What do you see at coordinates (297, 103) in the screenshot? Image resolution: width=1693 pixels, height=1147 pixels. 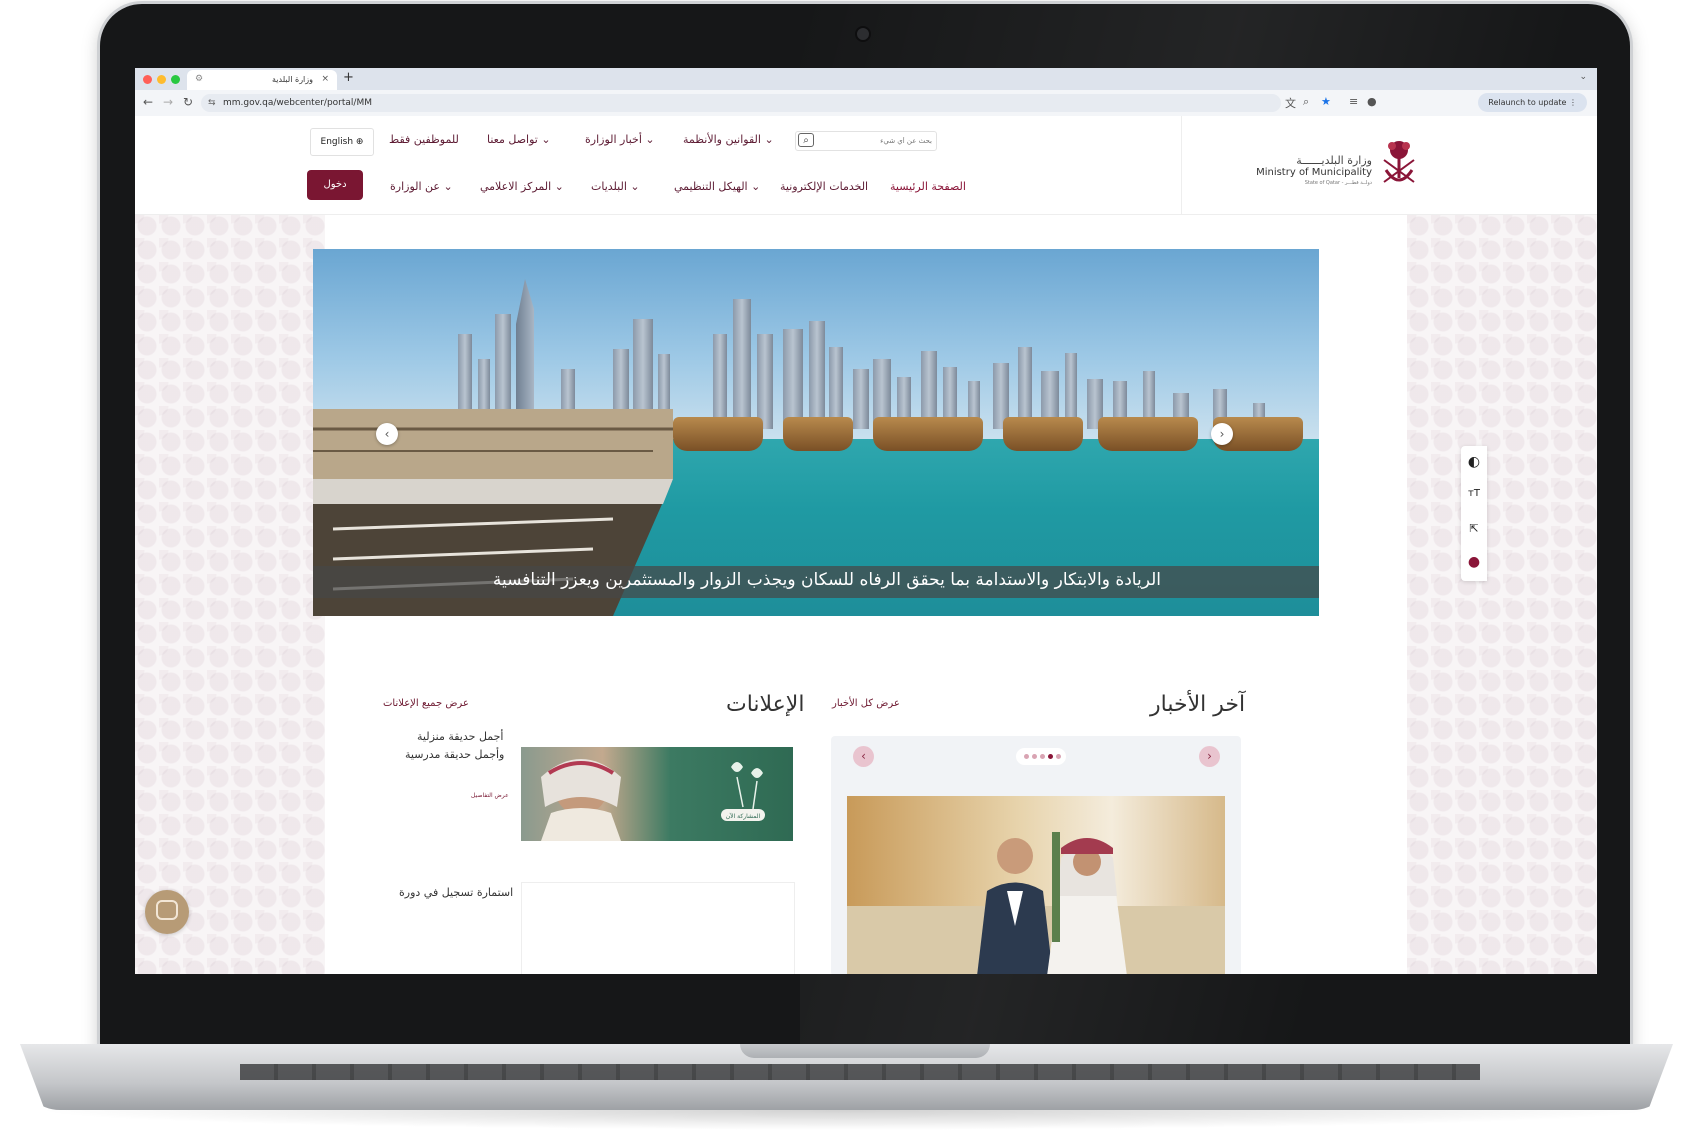 I see `url-text: mm.gov.qa/webcenter/portal/MM` at bounding box center [297, 103].